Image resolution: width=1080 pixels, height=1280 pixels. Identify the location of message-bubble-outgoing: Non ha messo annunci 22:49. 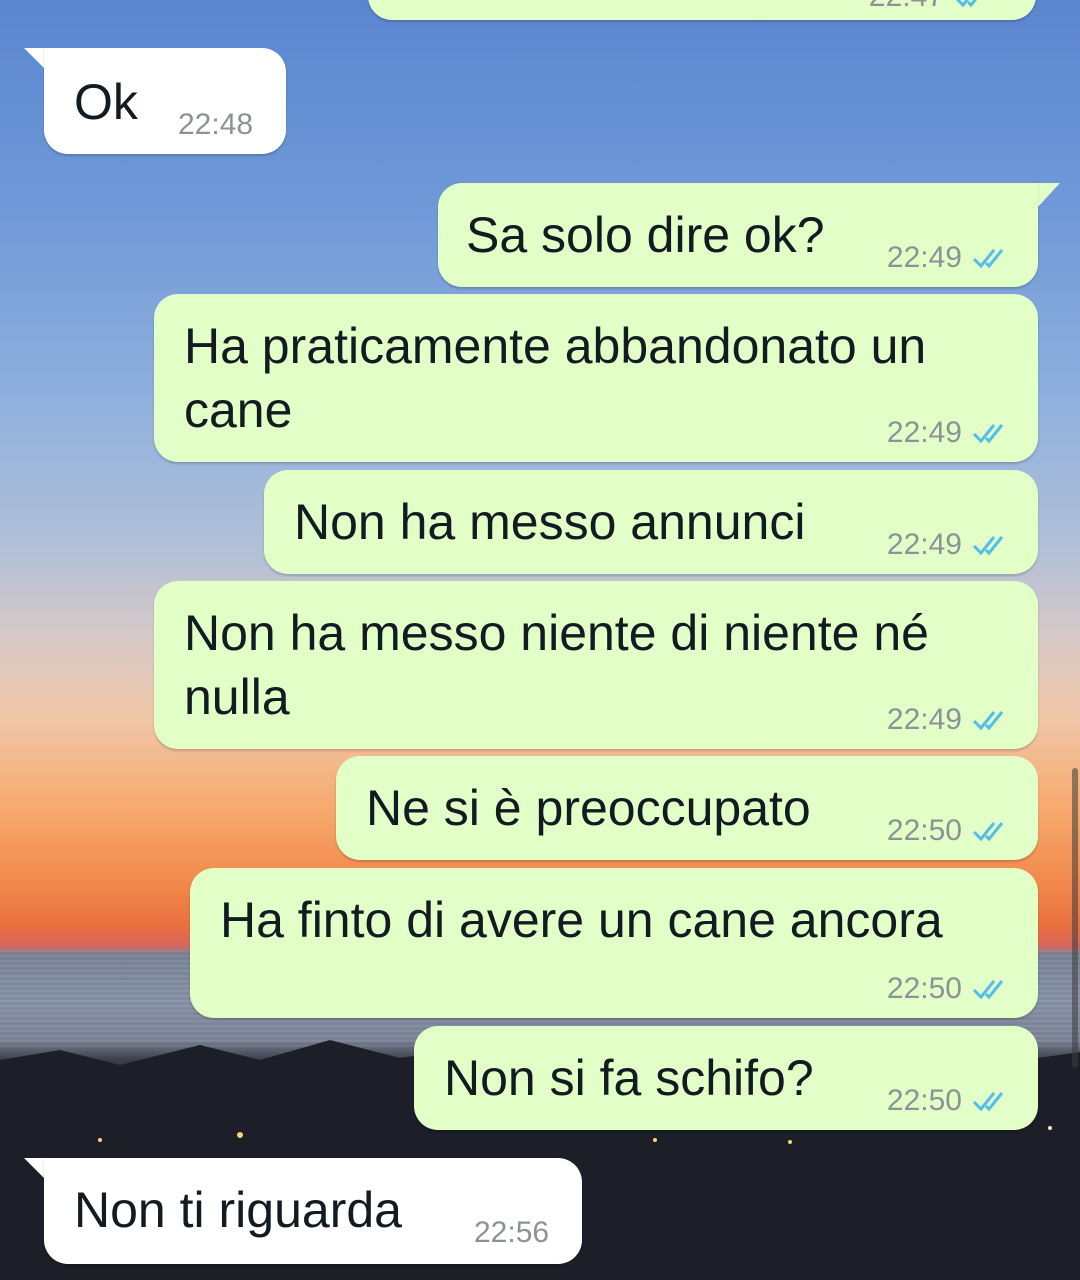
(651, 522).